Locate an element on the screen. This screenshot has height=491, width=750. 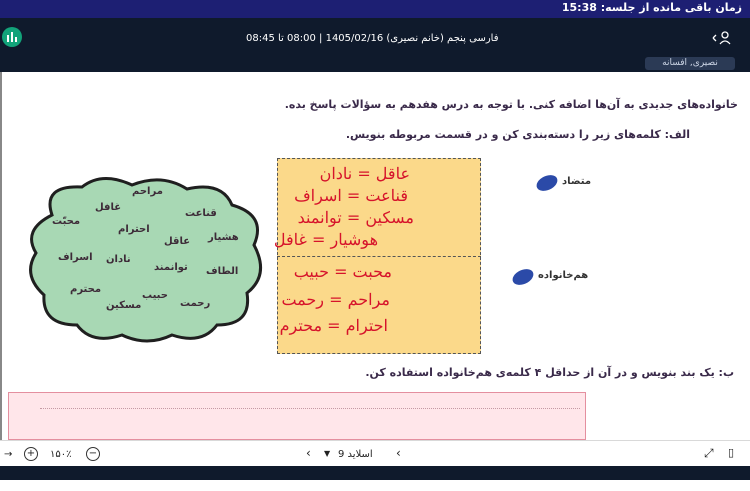
zoom-out-icon: − is located at coordinates (93, 454).